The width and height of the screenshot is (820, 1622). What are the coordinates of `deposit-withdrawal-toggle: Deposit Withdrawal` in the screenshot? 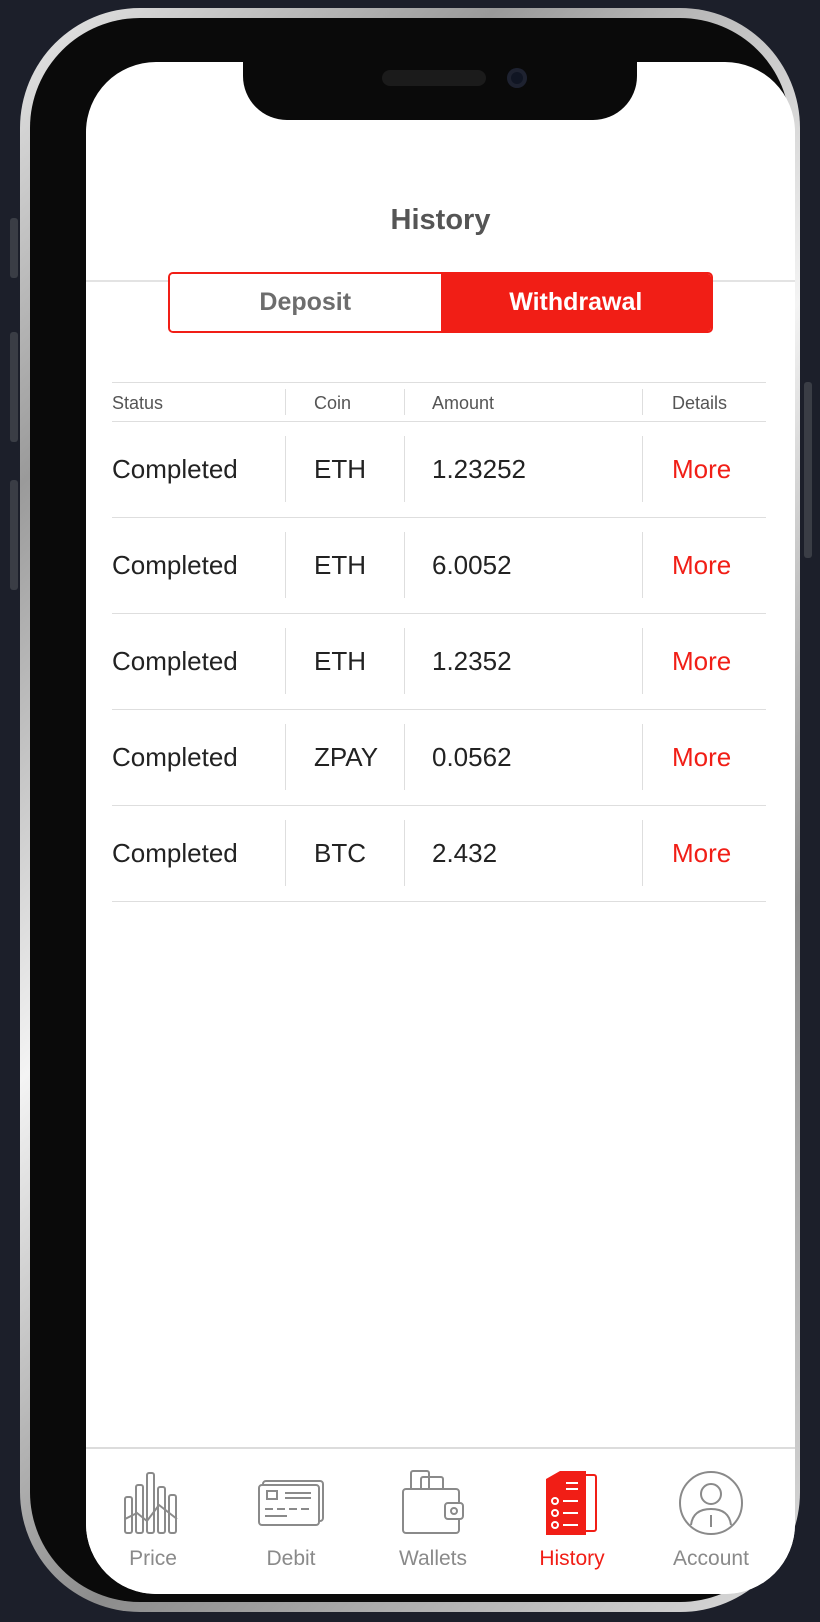 It's located at (440, 302).